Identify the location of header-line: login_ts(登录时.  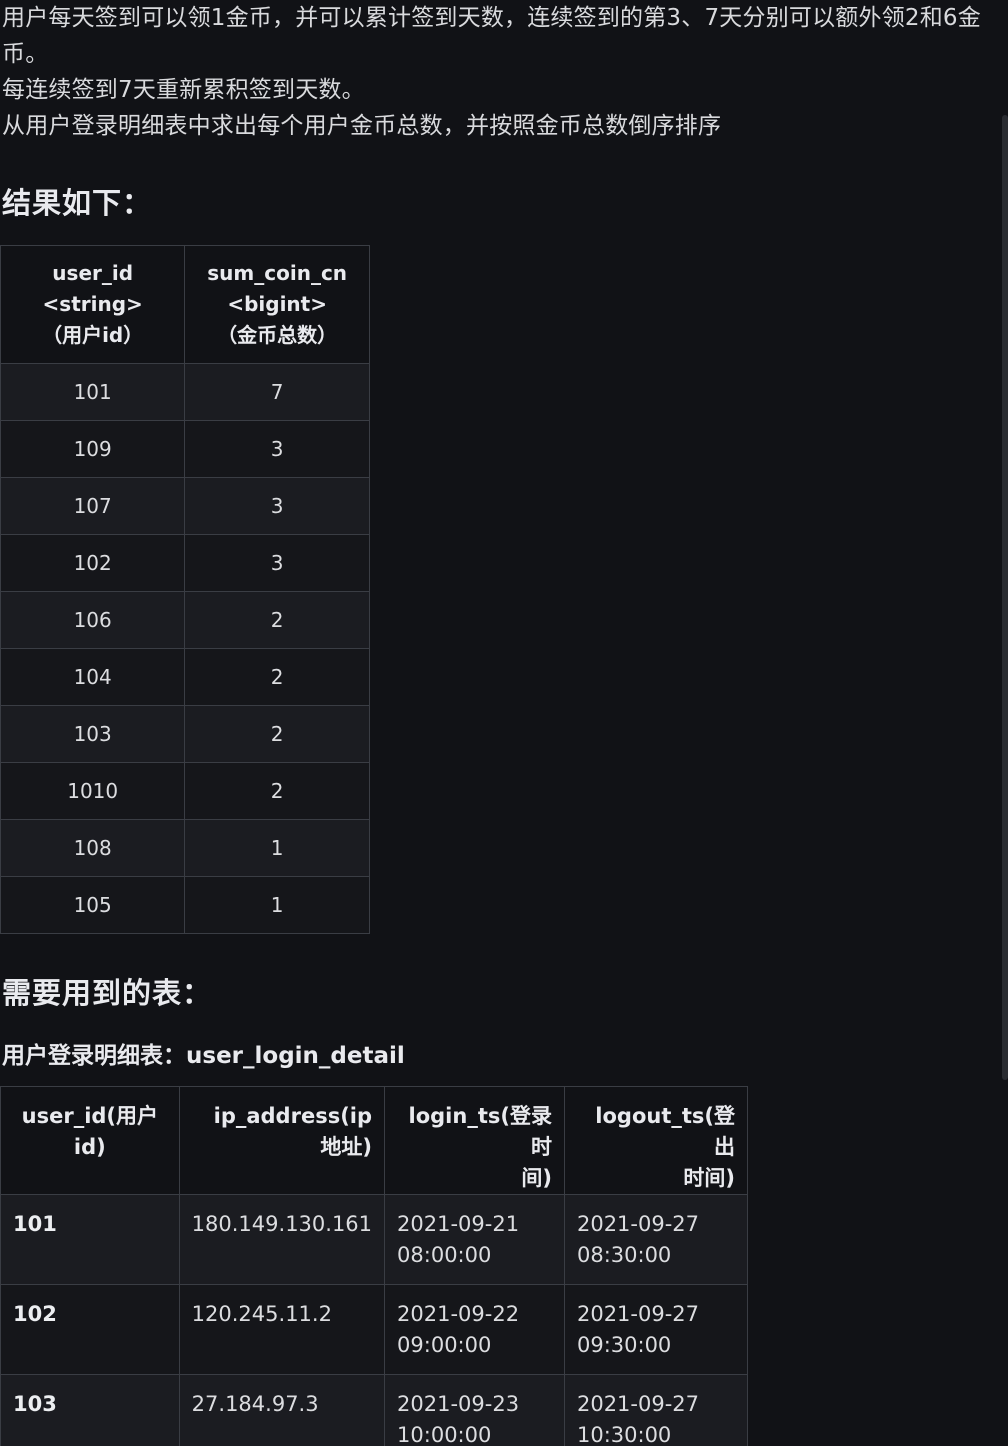
(480, 1131).